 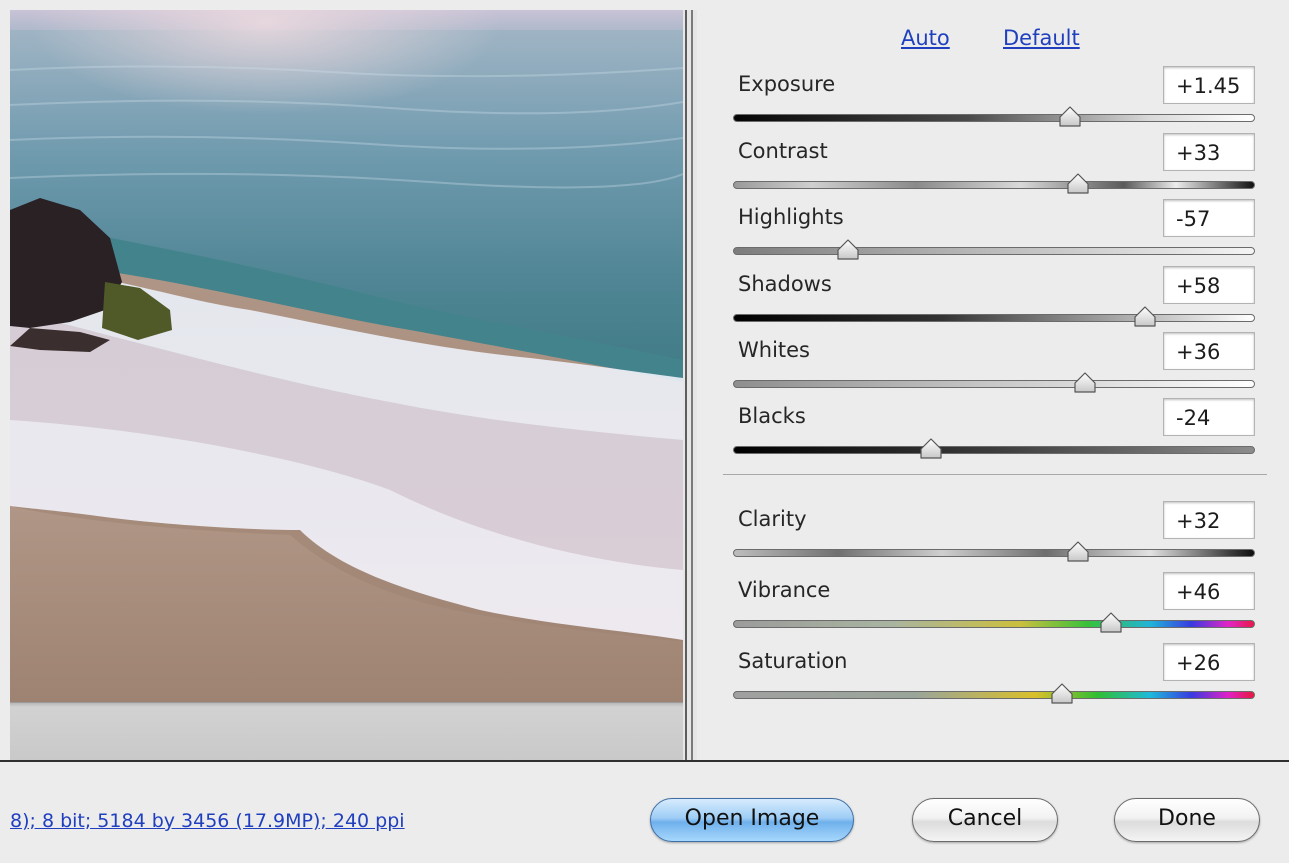 What do you see at coordinates (994, 318) in the screenshot?
I see `shadows-track` at bounding box center [994, 318].